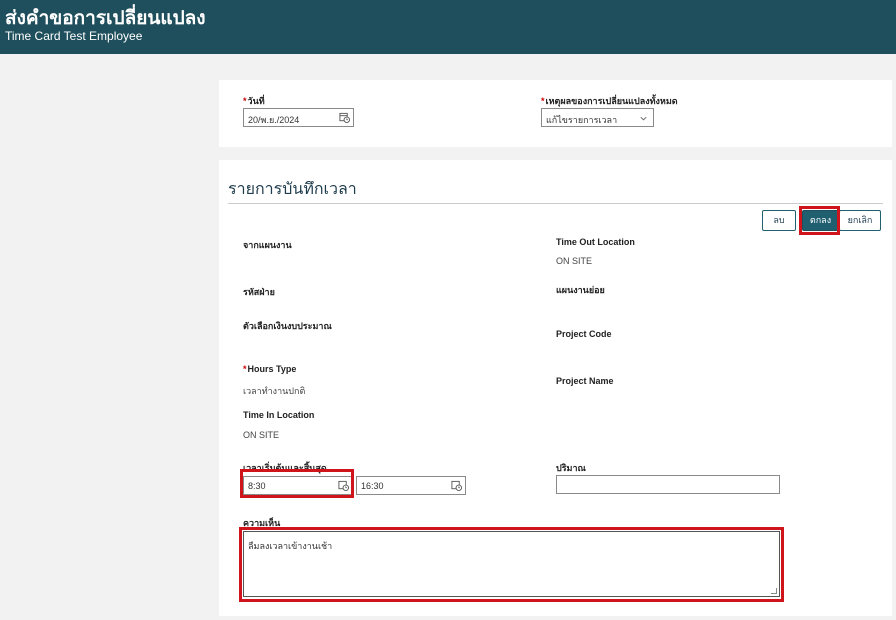 This screenshot has width=896, height=620. What do you see at coordinates (571, 468) in the screenshot?
I see `quantity-label: ปริมาณ` at bounding box center [571, 468].